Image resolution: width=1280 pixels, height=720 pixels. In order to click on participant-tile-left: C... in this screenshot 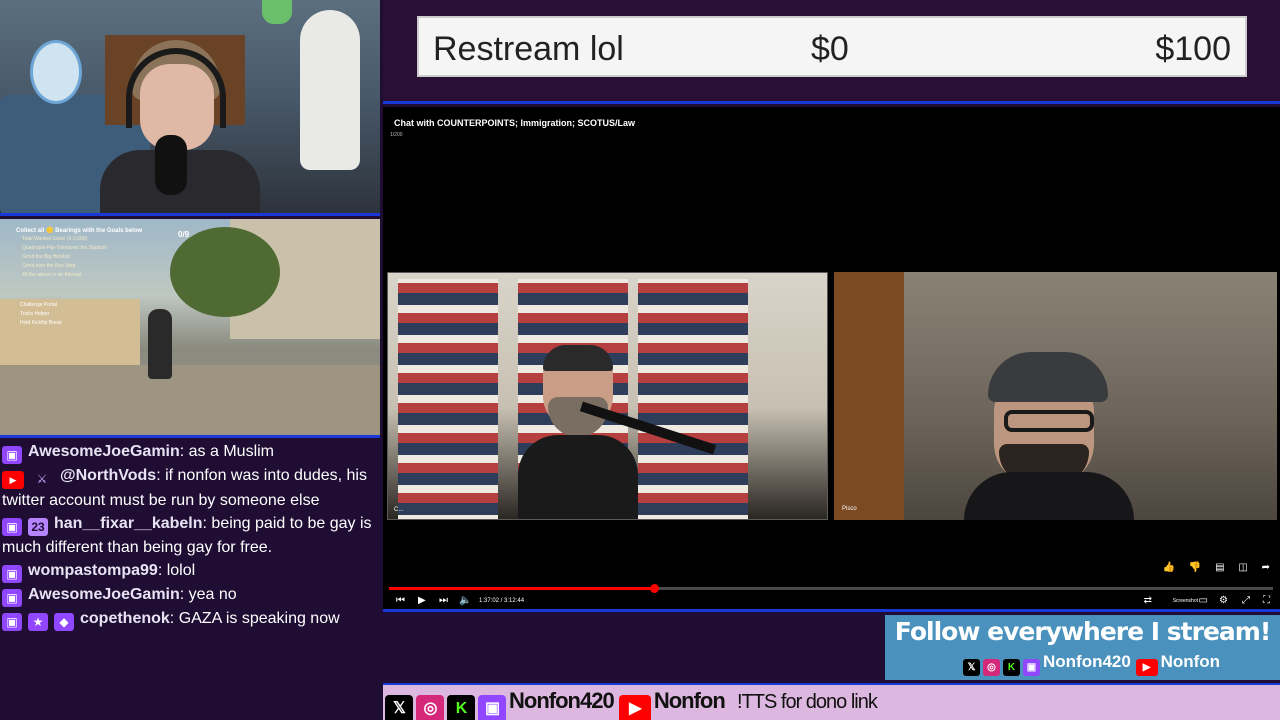, I will do `click(607, 396)`.